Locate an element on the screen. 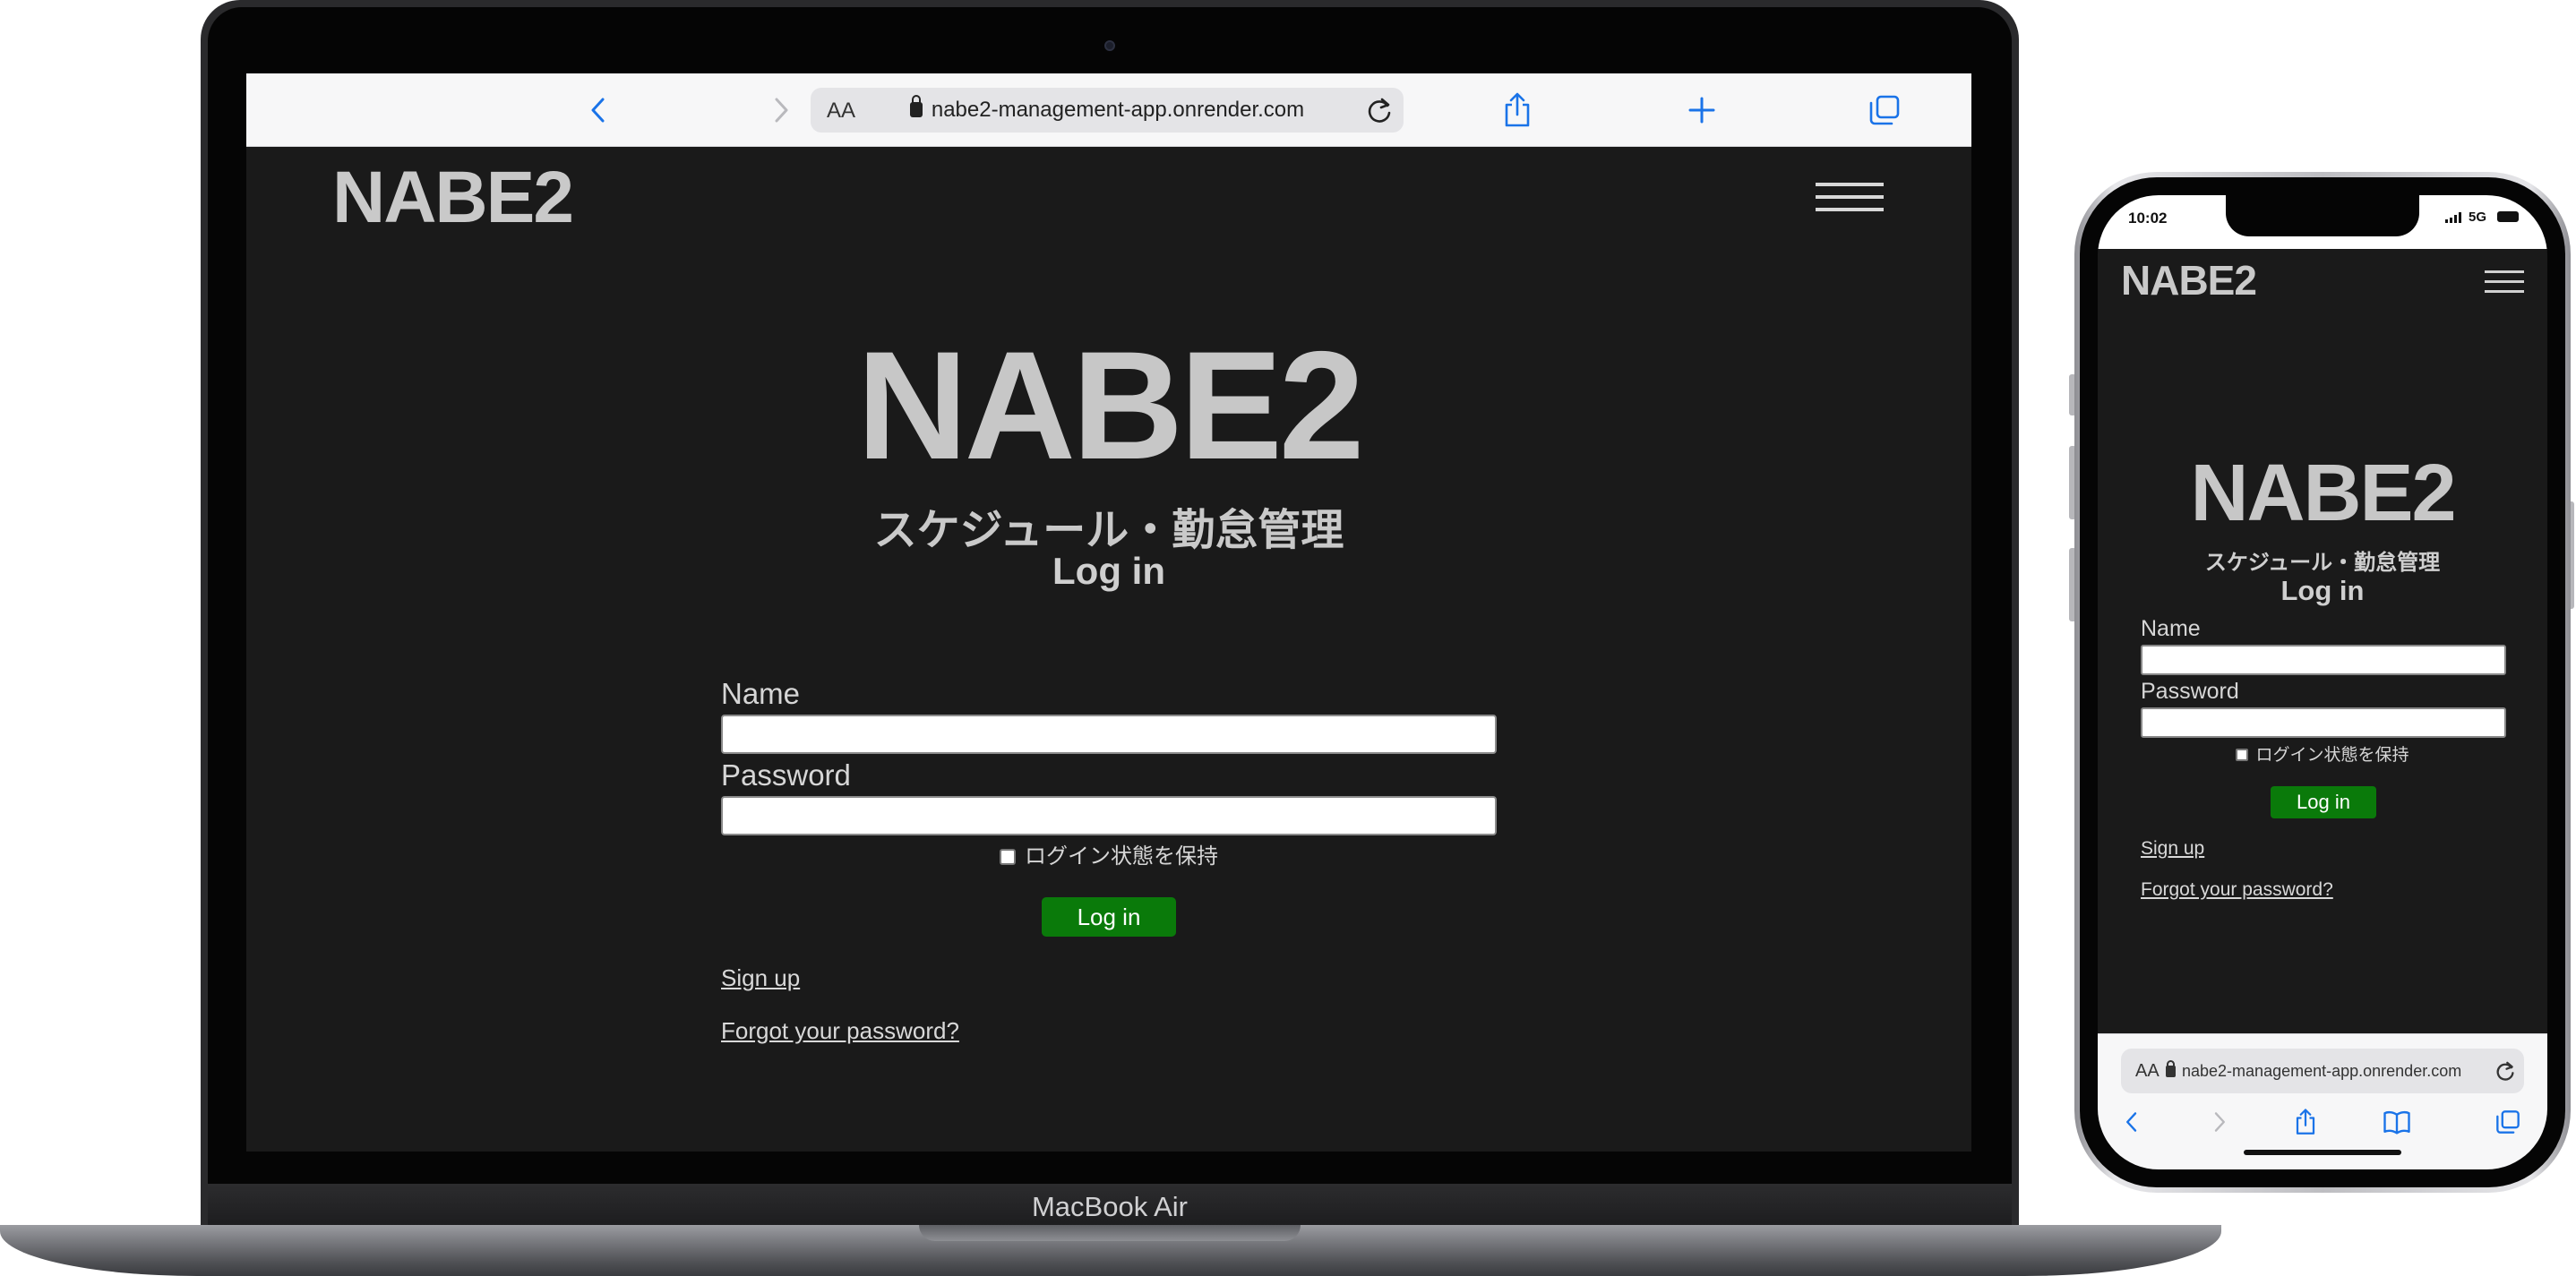  network-label: 5G is located at coordinates (2478, 217).